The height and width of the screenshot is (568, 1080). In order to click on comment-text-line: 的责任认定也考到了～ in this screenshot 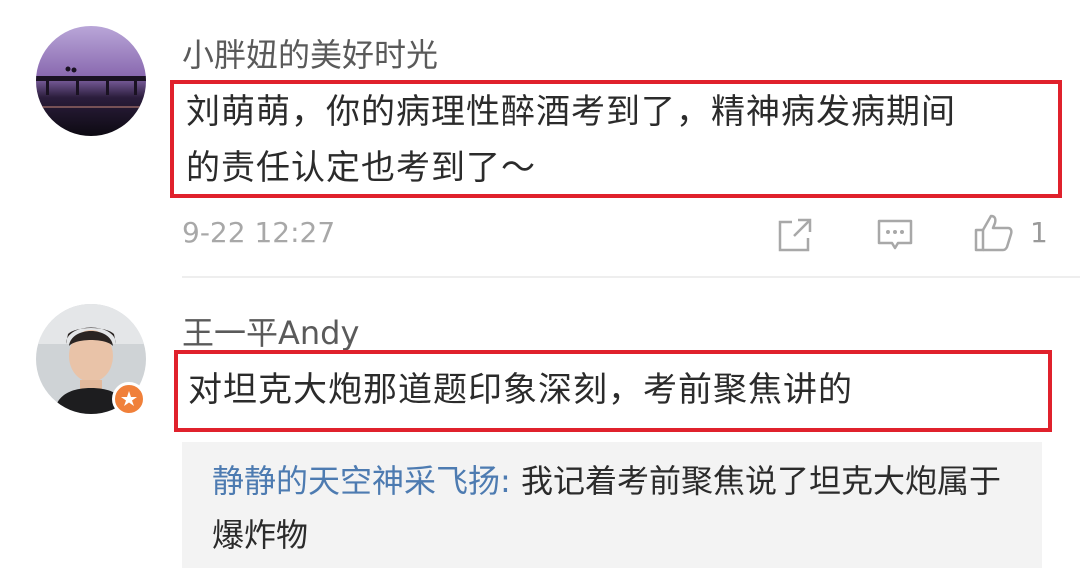, I will do `click(361, 168)`.